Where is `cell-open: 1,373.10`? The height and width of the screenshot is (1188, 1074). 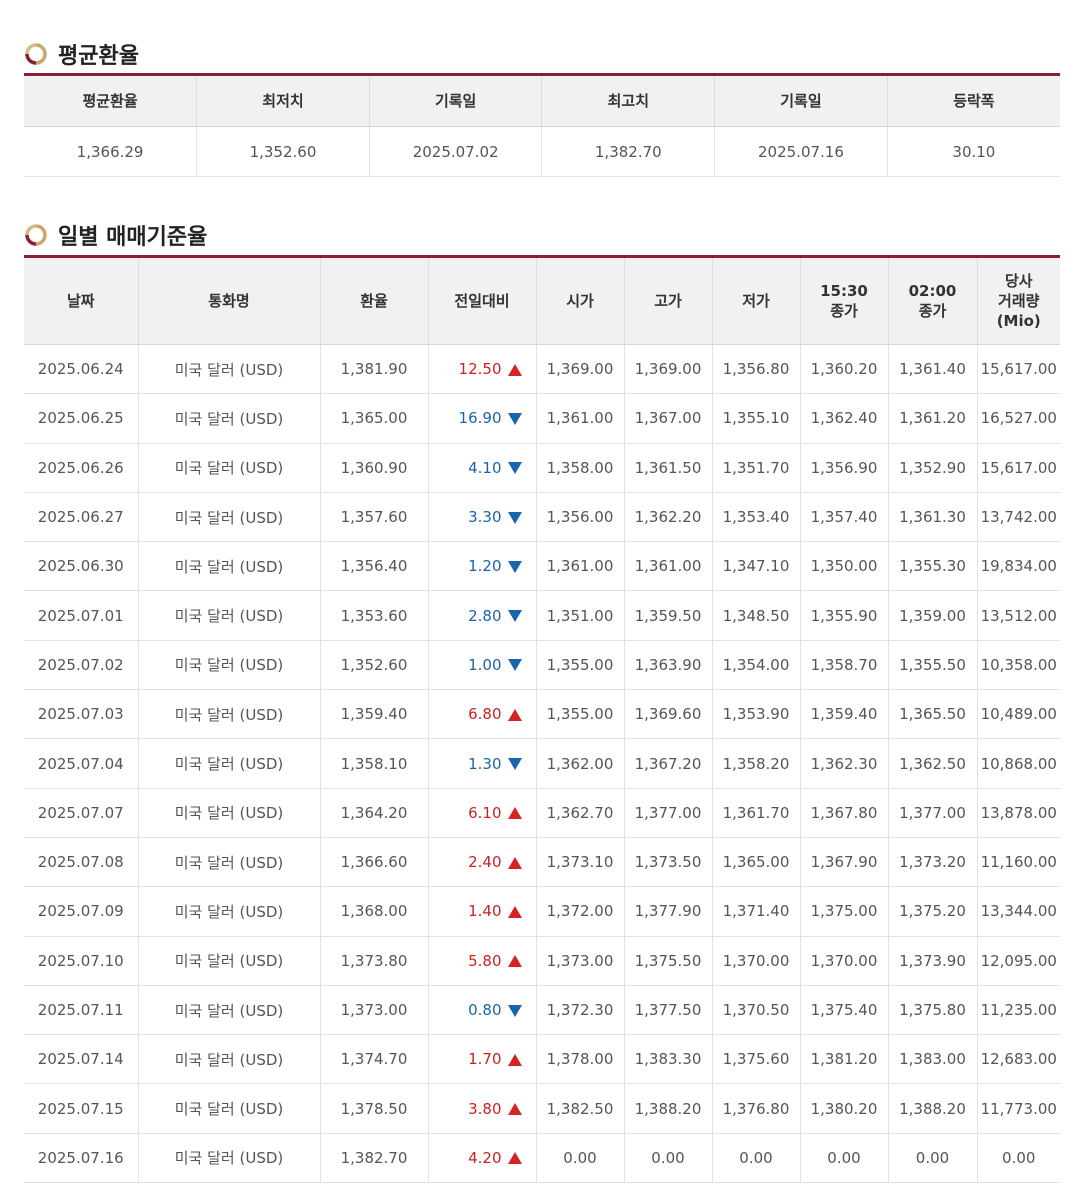 cell-open: 1,373.10 is located at coordinates (580, 862).